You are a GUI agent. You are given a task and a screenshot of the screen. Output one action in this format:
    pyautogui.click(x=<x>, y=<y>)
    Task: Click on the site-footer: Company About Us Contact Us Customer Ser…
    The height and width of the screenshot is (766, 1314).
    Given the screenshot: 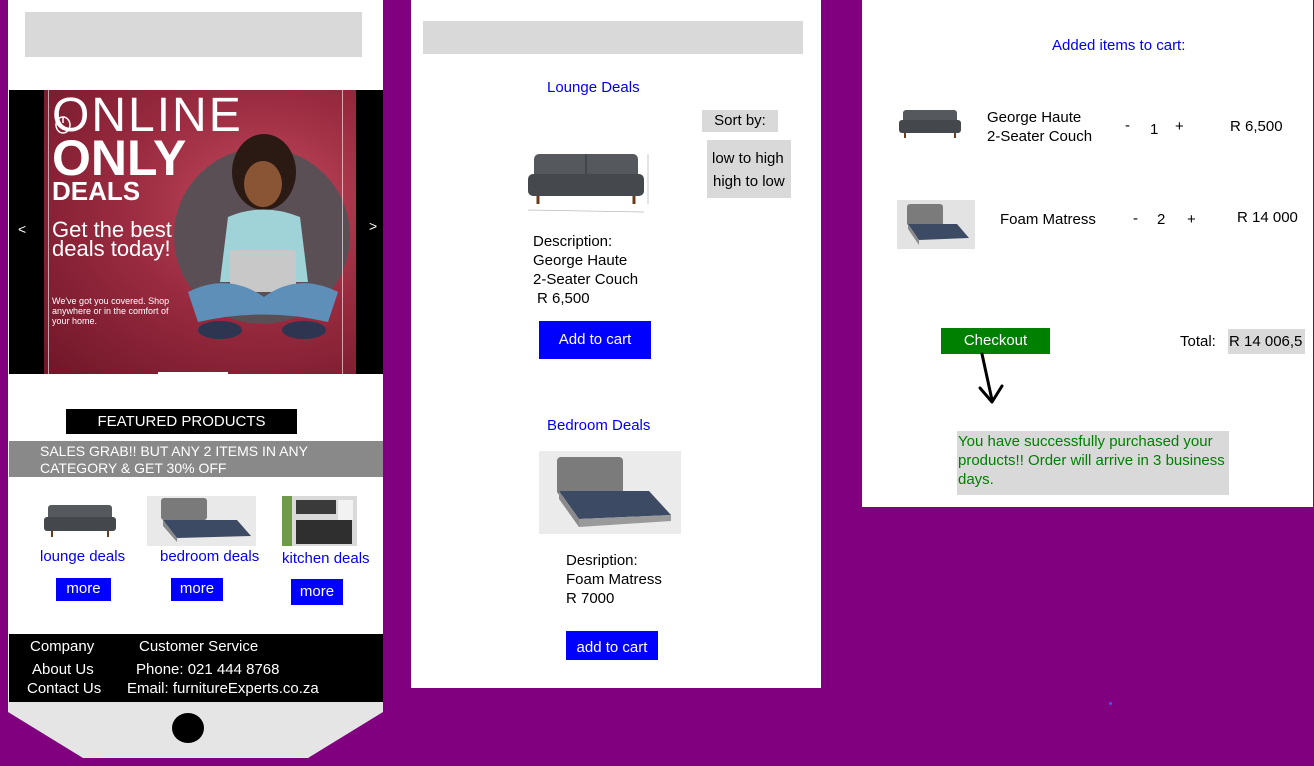 What is the action you would take?
    pyautogui.click(x=196, y=668)
    